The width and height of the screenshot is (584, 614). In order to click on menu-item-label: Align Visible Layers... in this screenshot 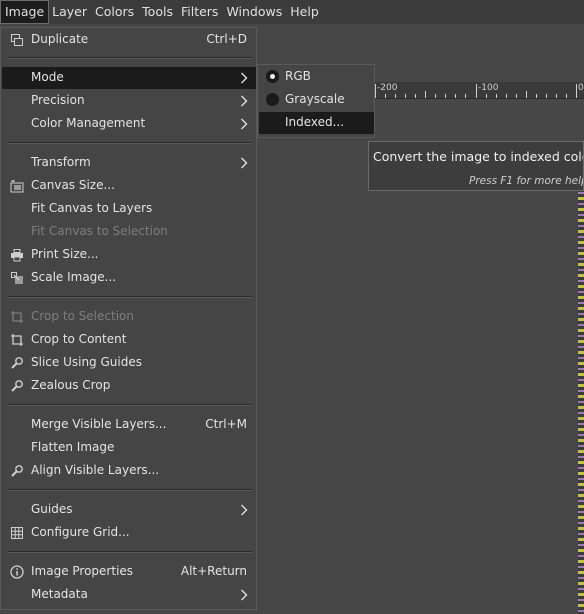, I will do `click(95, 470)`.